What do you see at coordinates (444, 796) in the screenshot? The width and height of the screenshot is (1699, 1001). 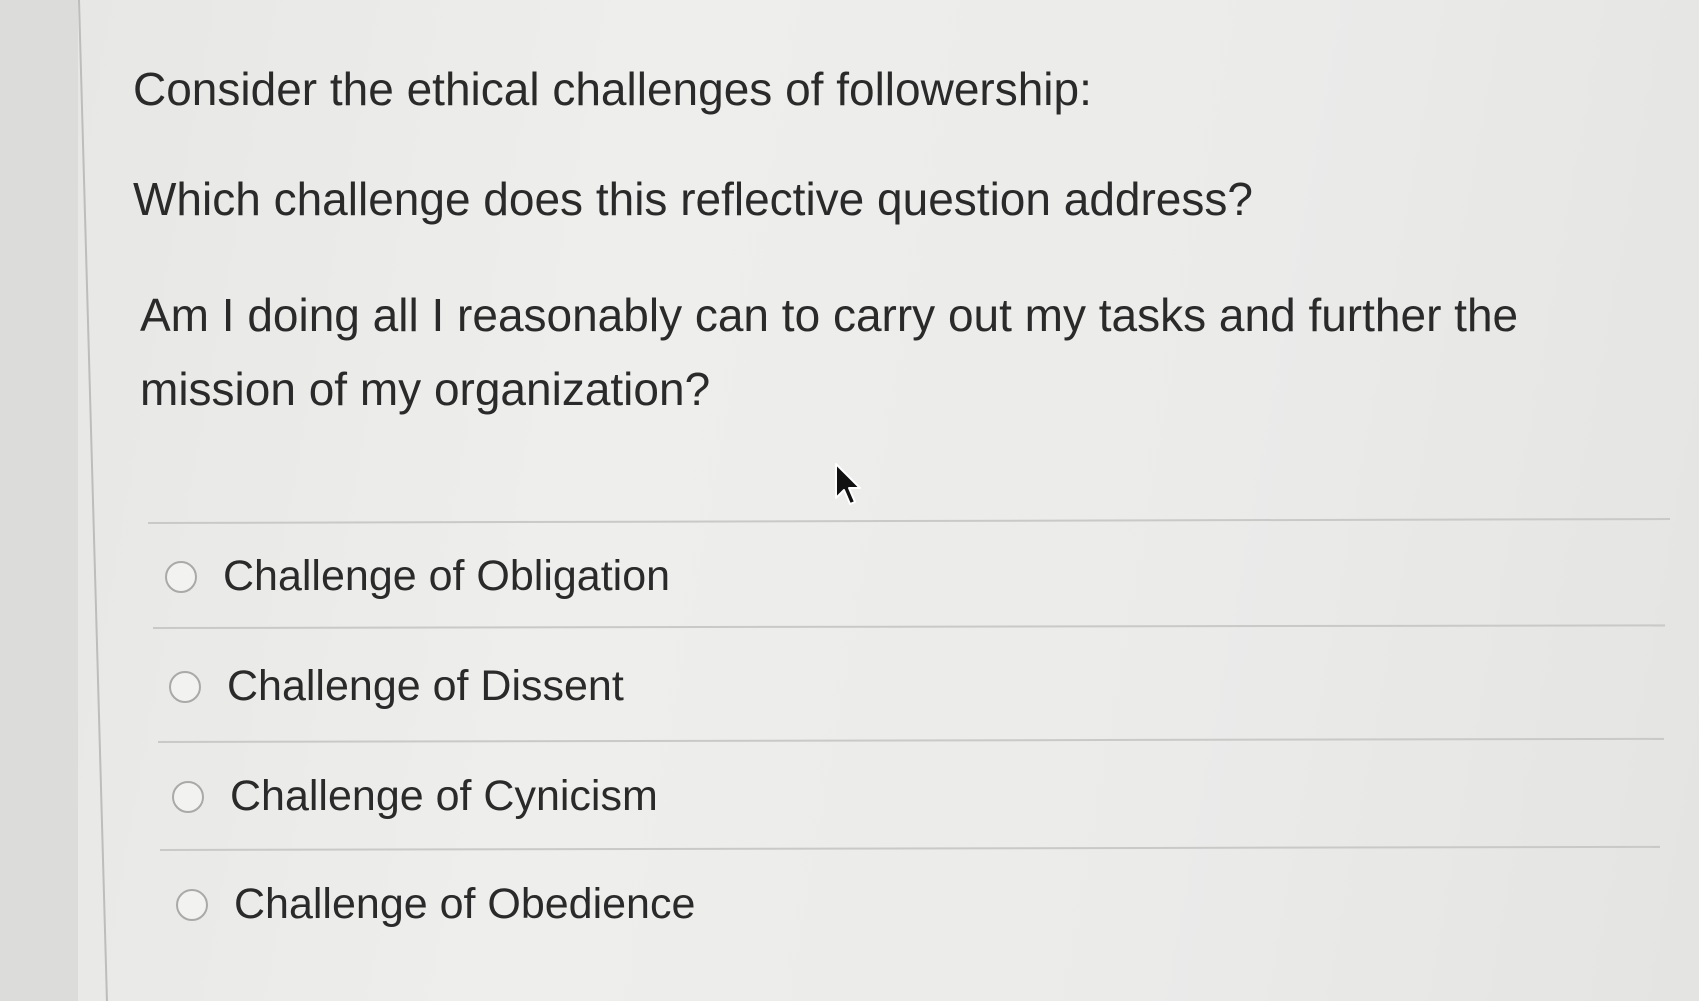 I see `option-label: Challenge of Cynicism` at bounding box center [444, 796].